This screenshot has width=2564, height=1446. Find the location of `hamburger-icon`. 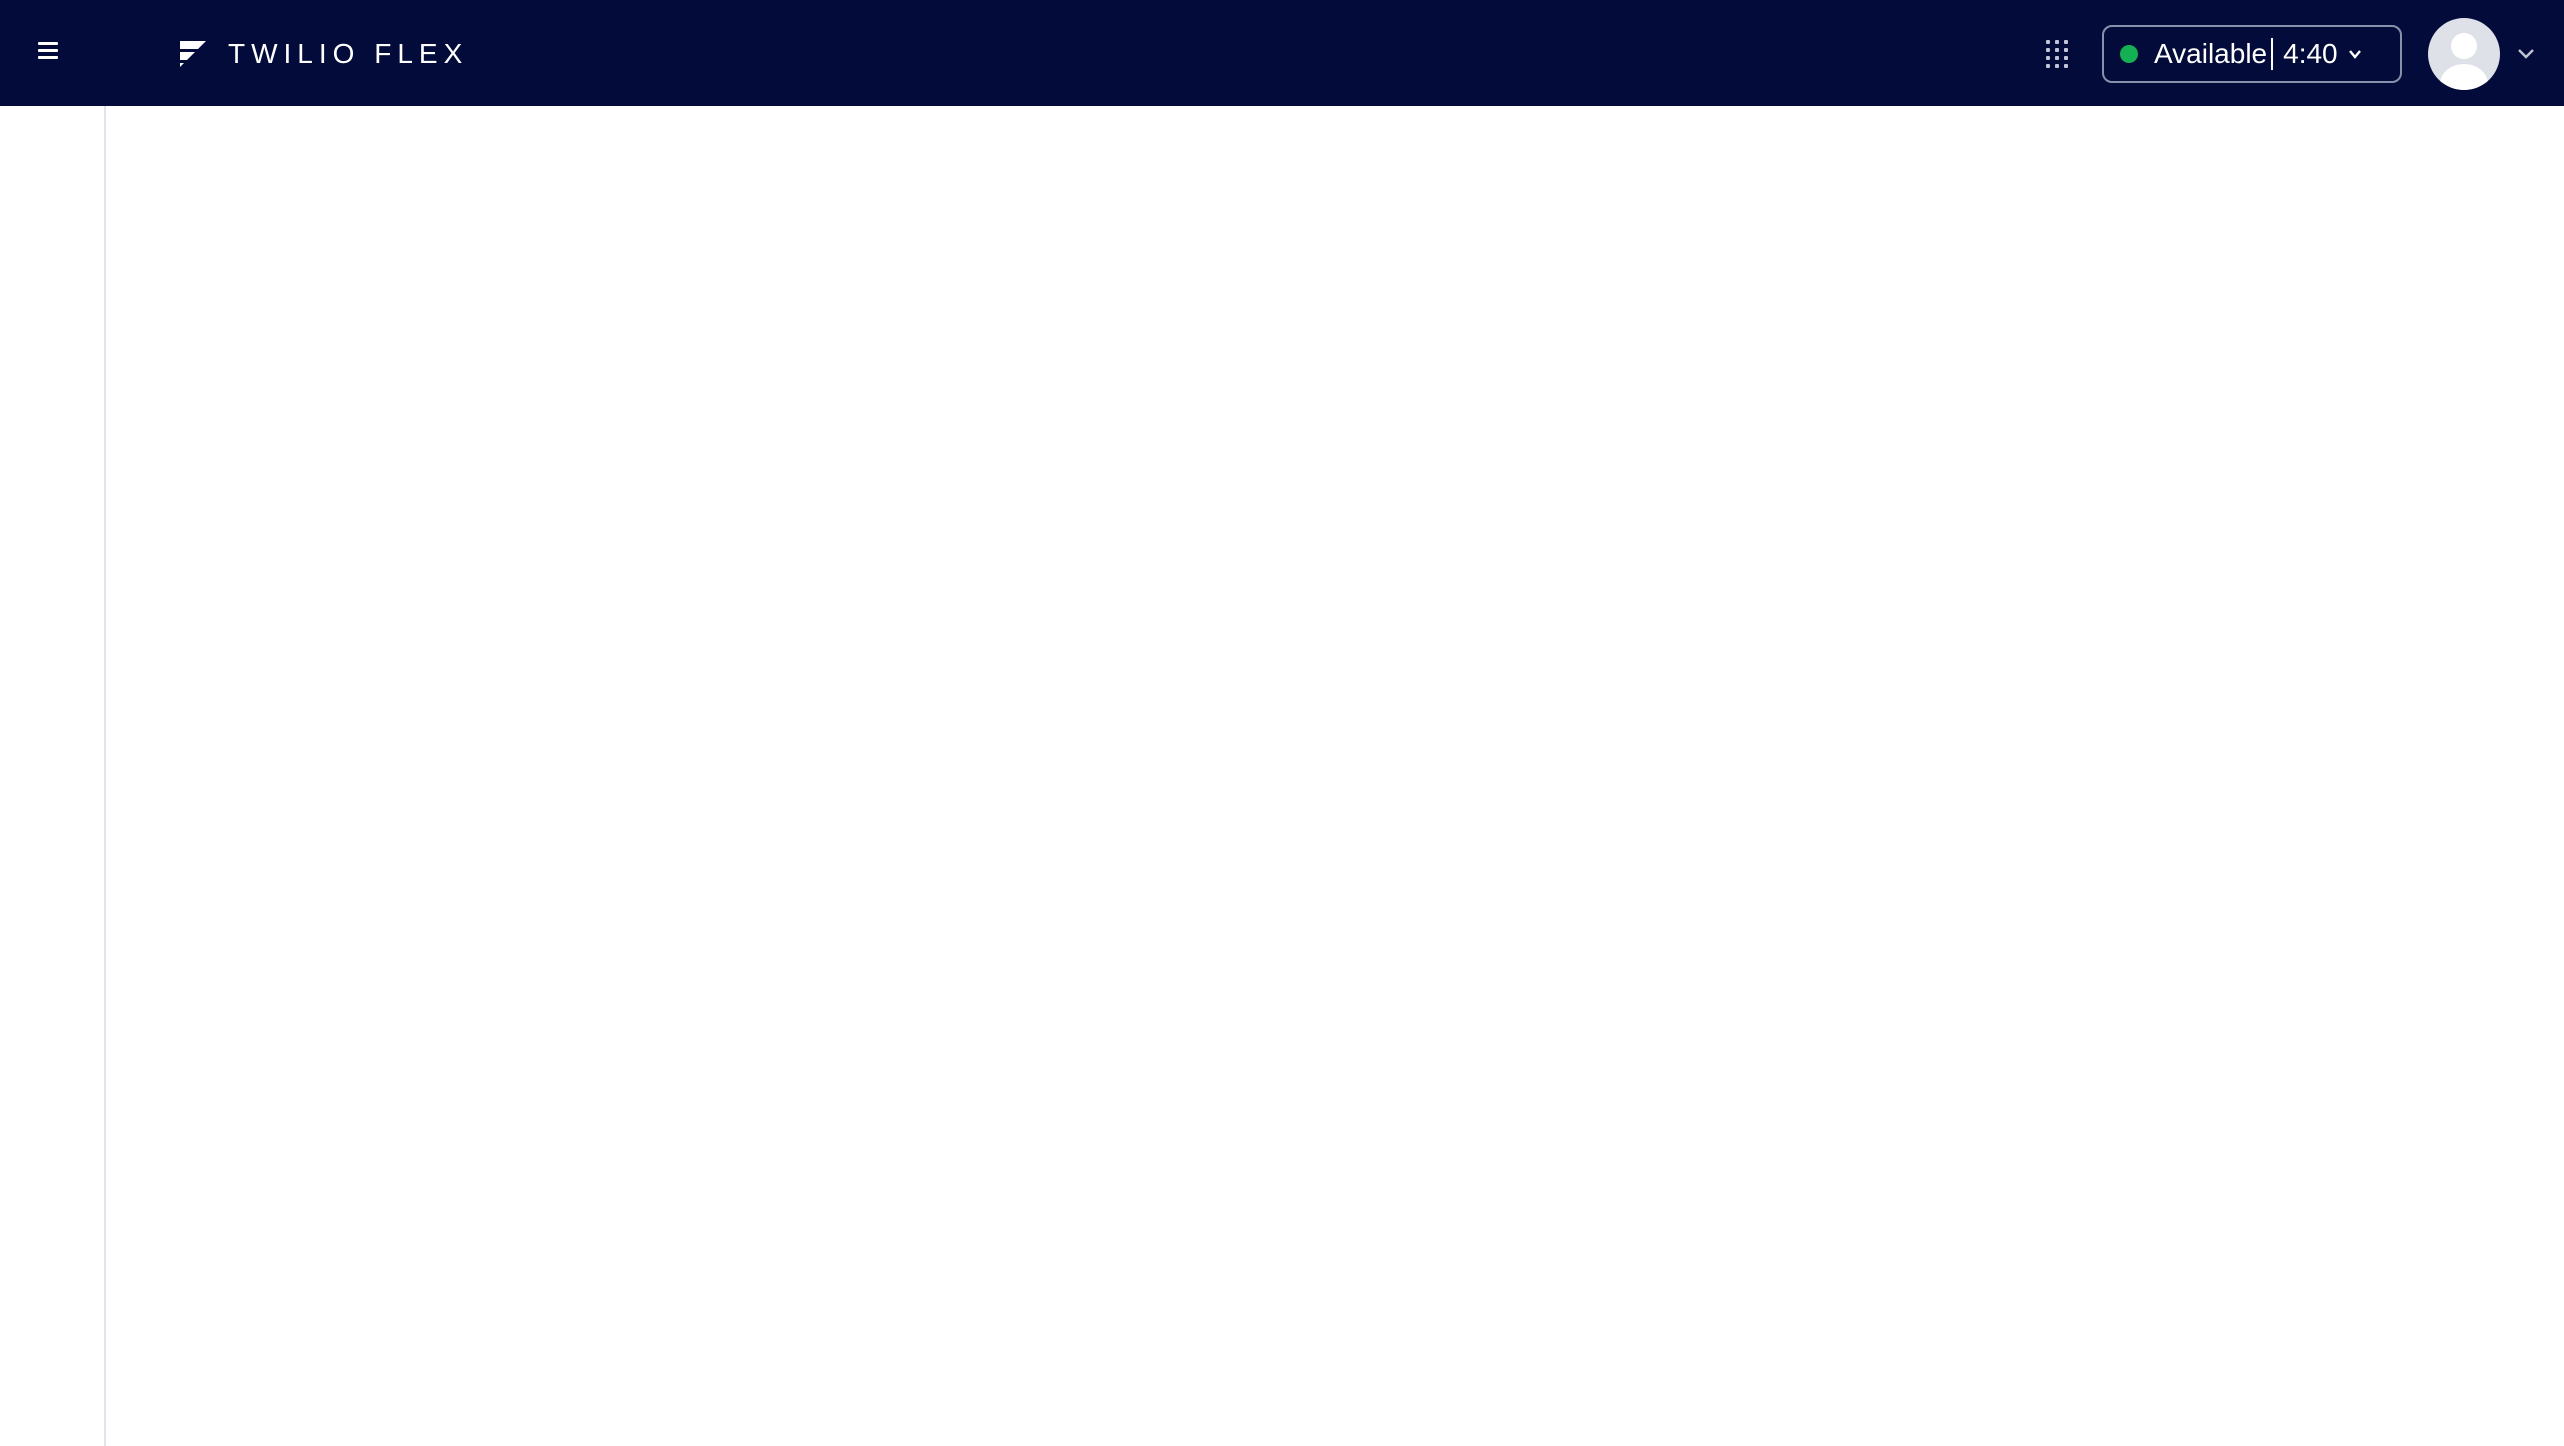

hamburger-icon is located at coordinates (53, 53).